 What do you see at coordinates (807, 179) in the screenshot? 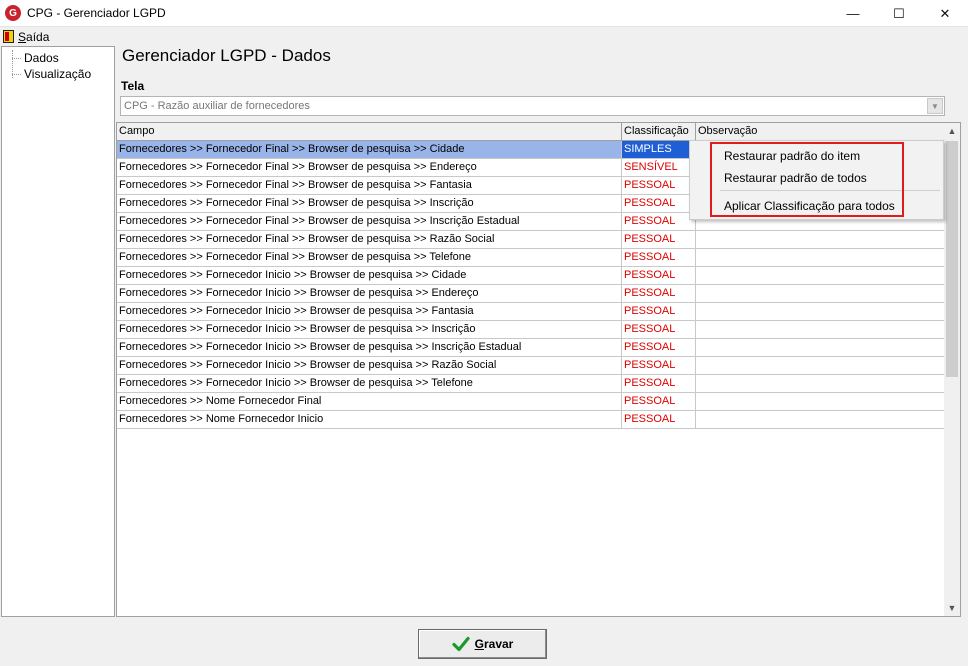
I see `highlight-box` at bounding box center [807, 179].